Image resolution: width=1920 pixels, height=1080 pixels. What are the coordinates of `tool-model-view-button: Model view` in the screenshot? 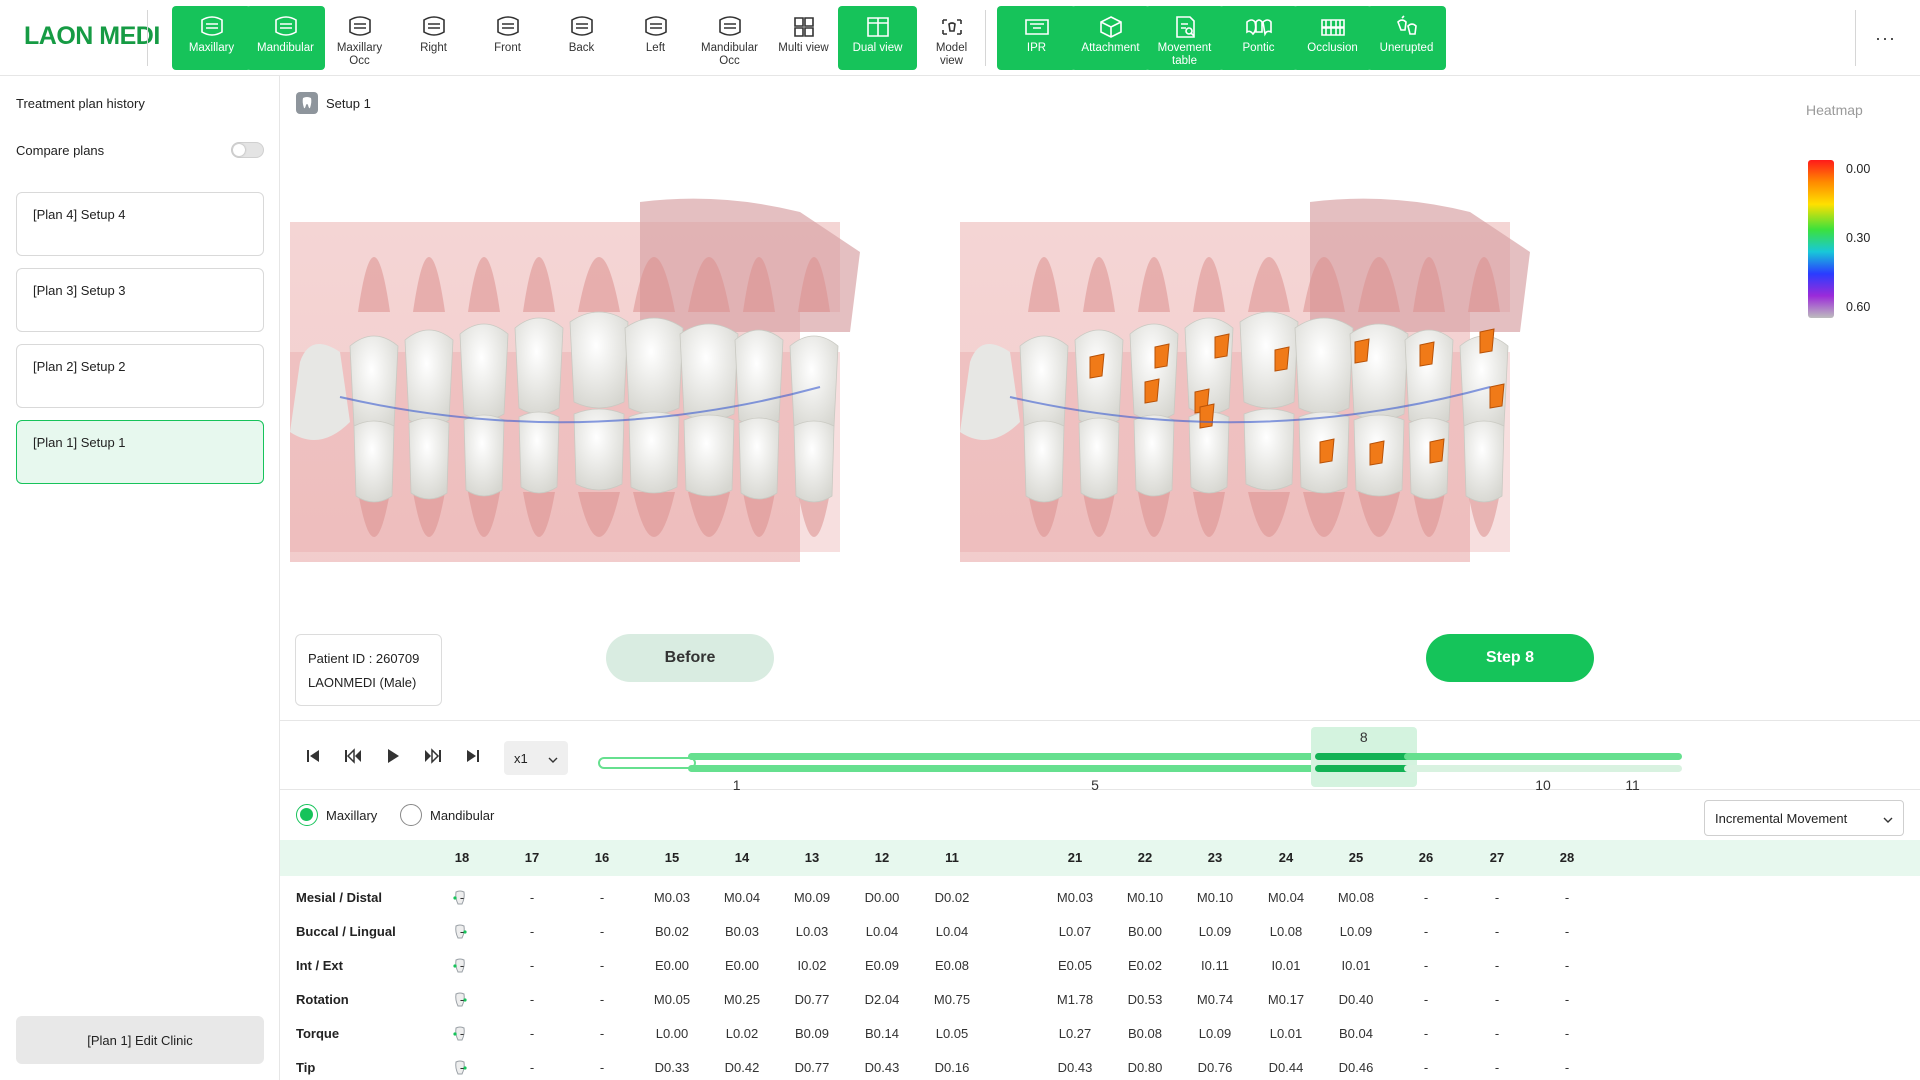 It's located at (951, 38).